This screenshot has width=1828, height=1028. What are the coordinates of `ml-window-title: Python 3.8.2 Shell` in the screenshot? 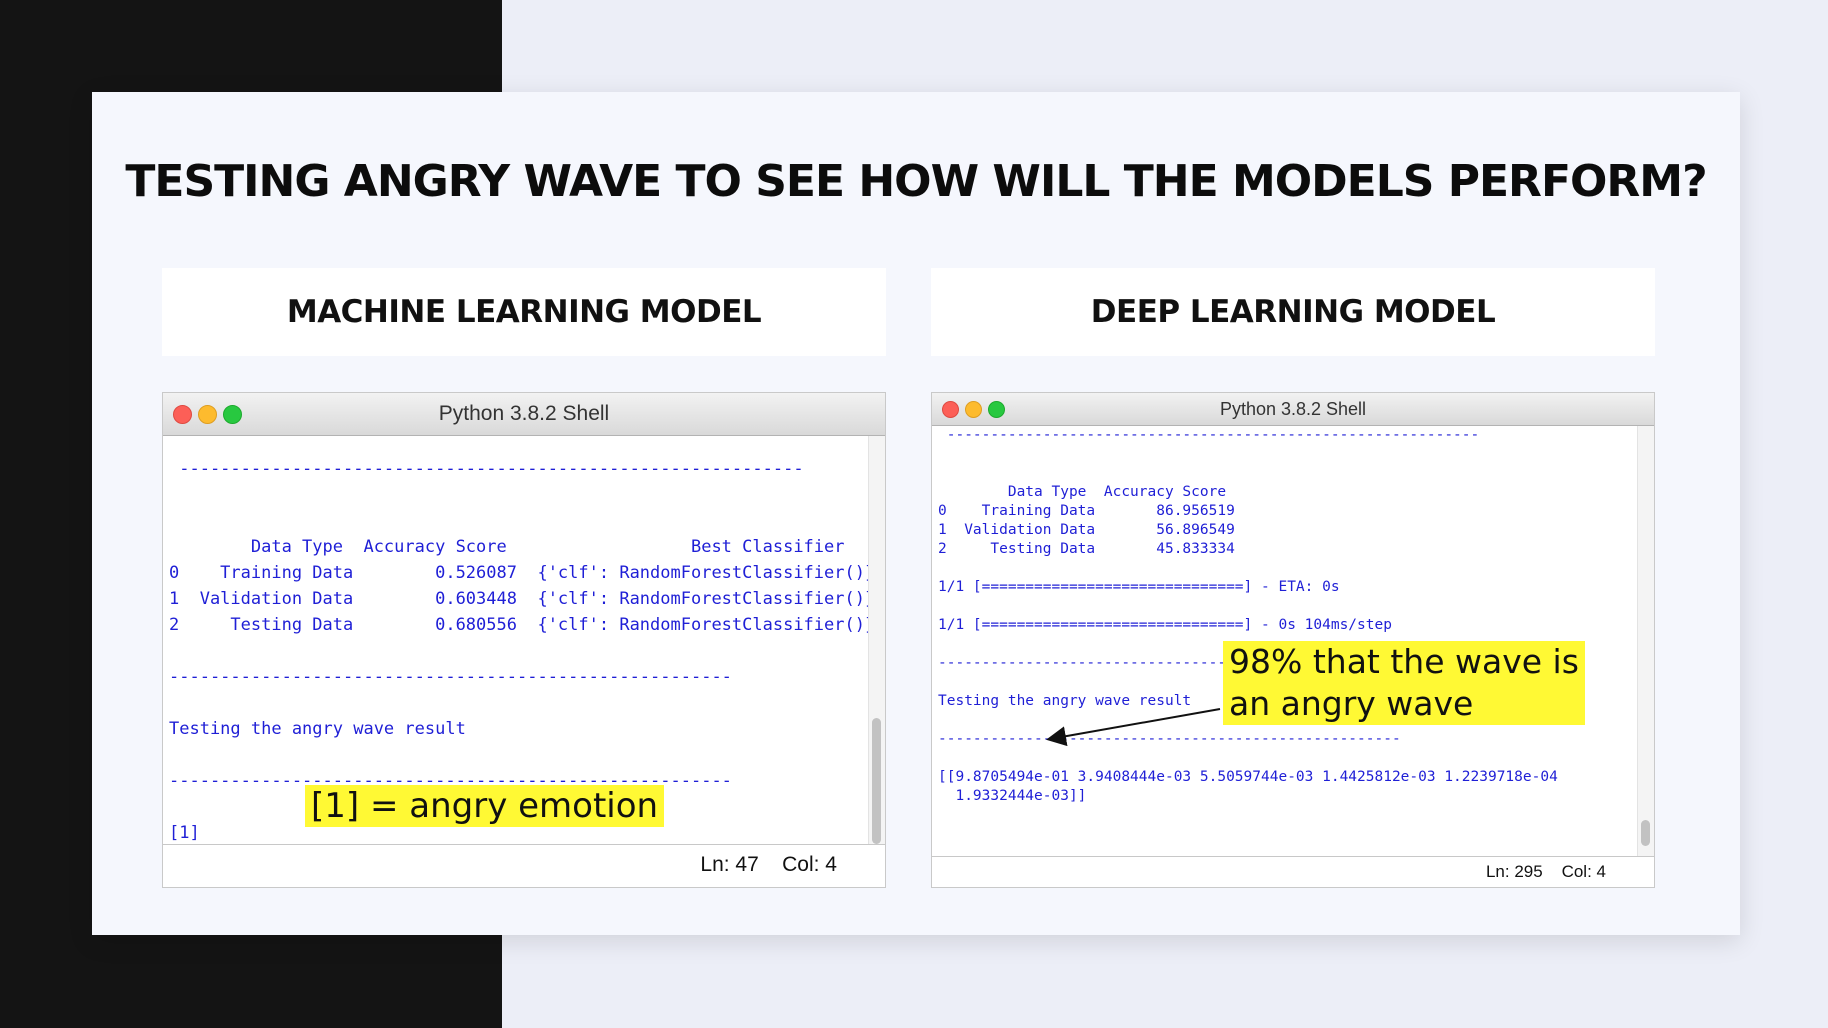 It's located at (524, 413).